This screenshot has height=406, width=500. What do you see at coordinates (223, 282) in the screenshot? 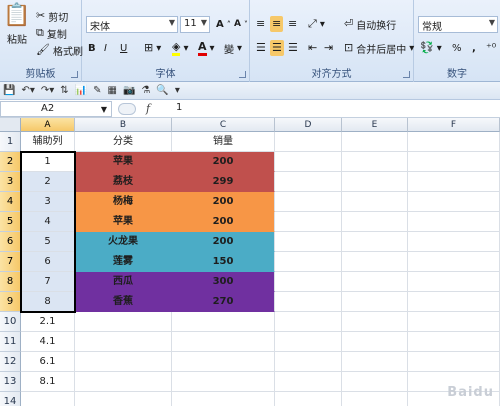
I see `sales-cell: 300` at bounding box center [223, 282].